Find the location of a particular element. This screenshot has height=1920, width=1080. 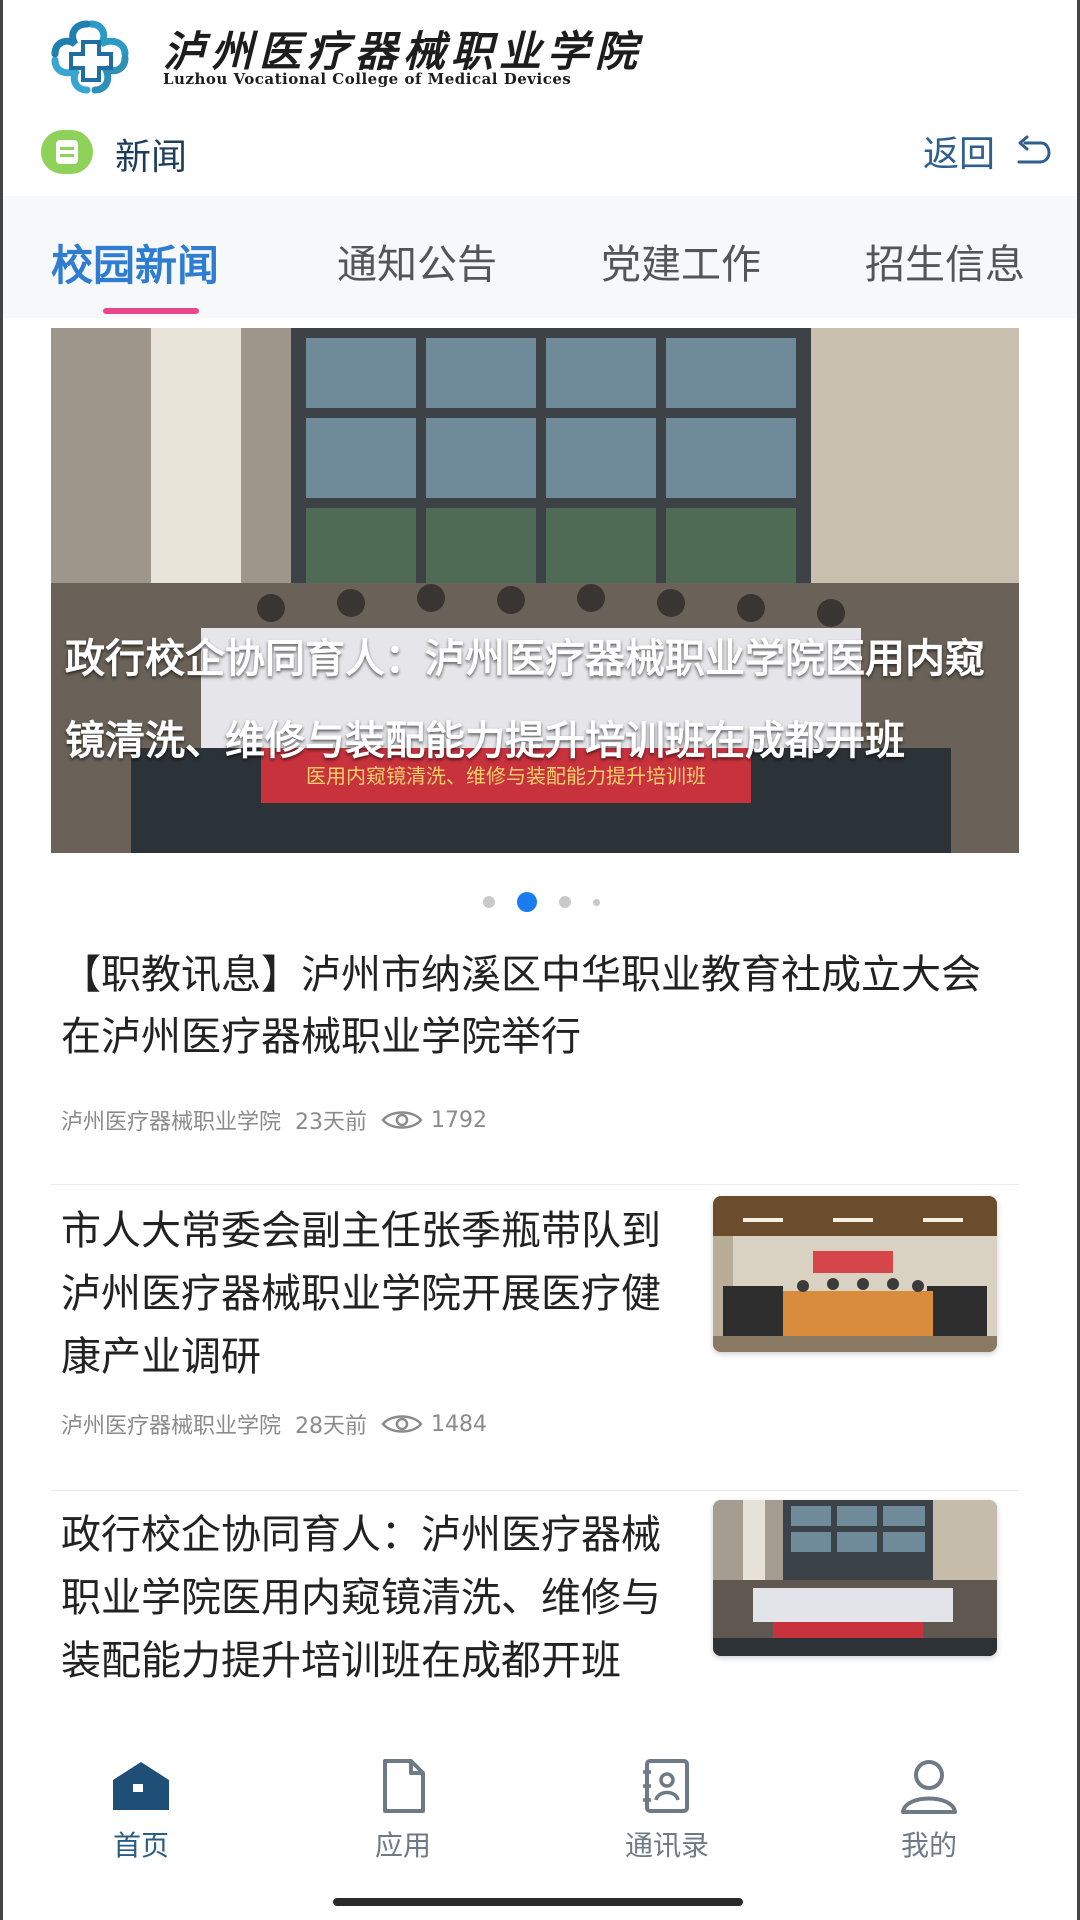

nav-contacts-label: 通讯录 is located at coordinates (666, 1845).